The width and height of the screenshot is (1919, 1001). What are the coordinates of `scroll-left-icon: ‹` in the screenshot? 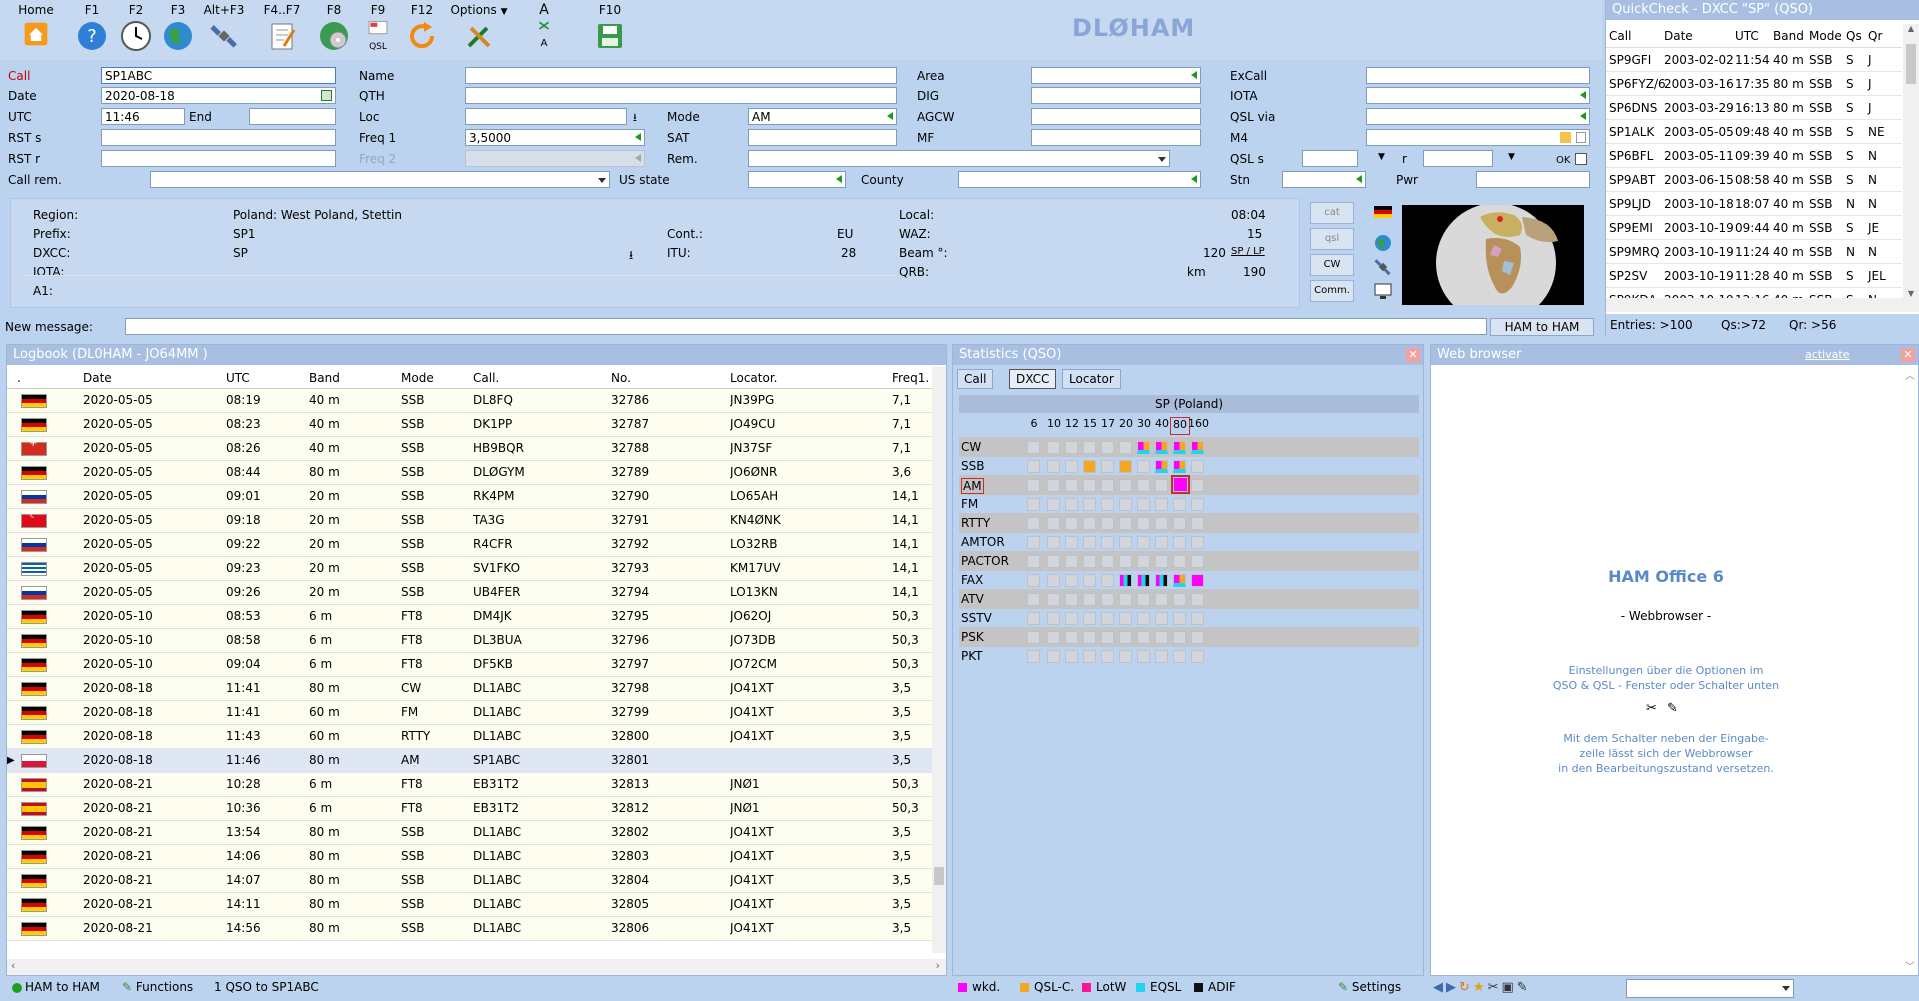 It's located at (13, 965).